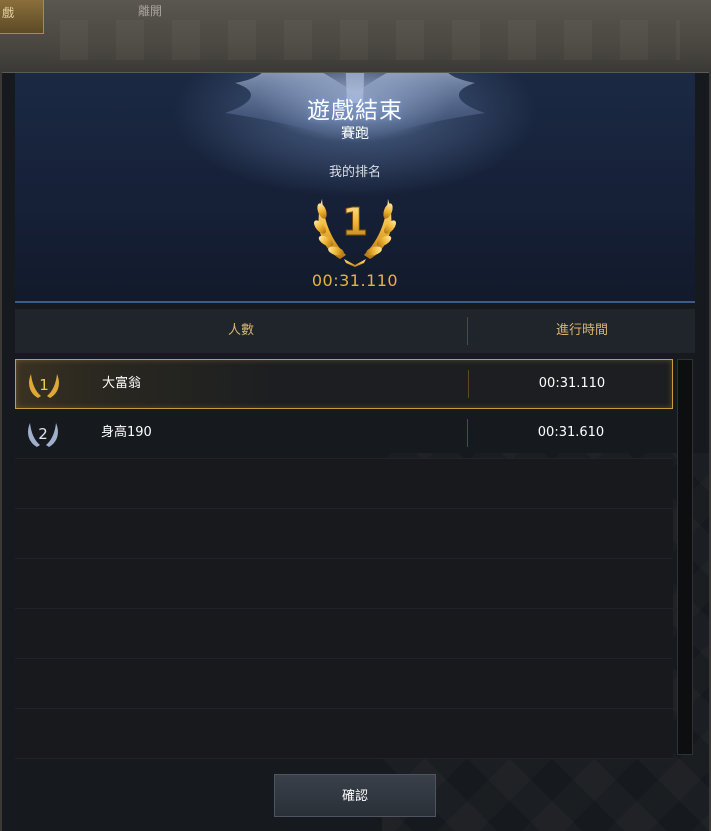  I want to click on my-time: 00:31.110, so click(355, 280).